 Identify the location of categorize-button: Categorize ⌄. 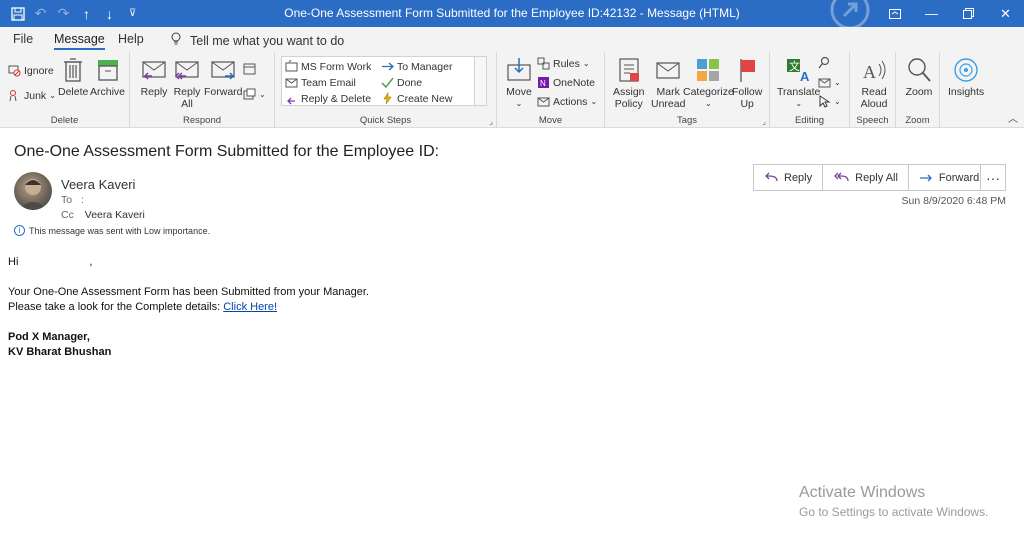
(708, 83).